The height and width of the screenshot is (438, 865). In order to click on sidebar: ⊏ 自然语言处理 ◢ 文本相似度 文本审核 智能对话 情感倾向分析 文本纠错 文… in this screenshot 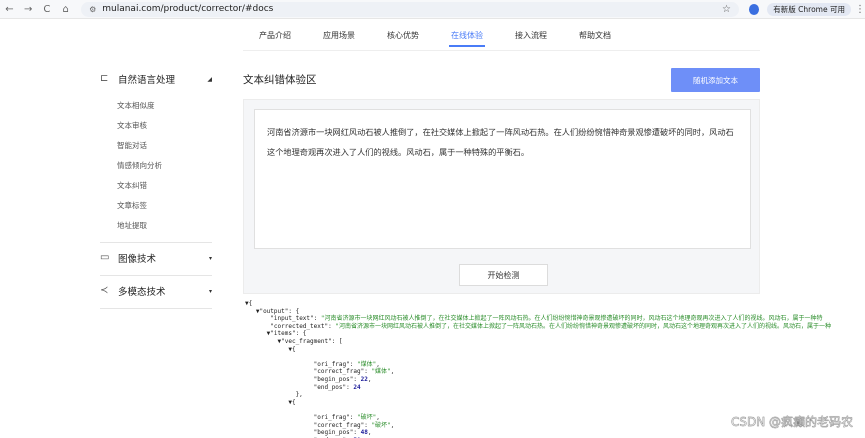, I will do `click(156, 190)`.